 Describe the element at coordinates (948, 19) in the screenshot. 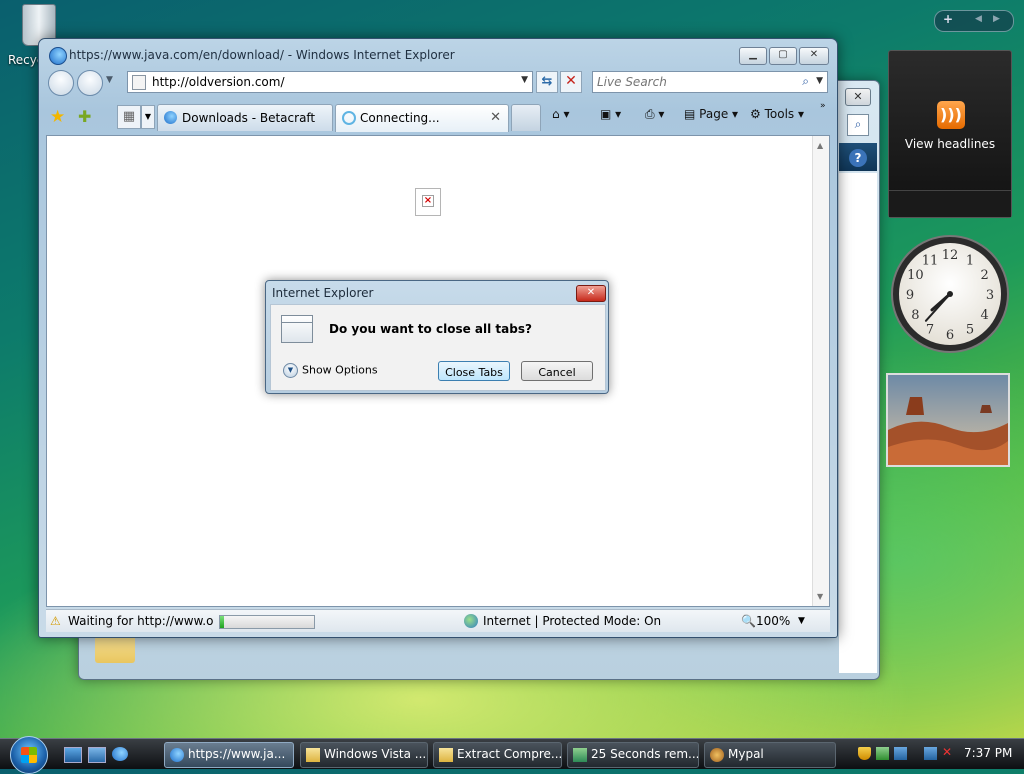

I see `add-gadget-icon: +` at that location.